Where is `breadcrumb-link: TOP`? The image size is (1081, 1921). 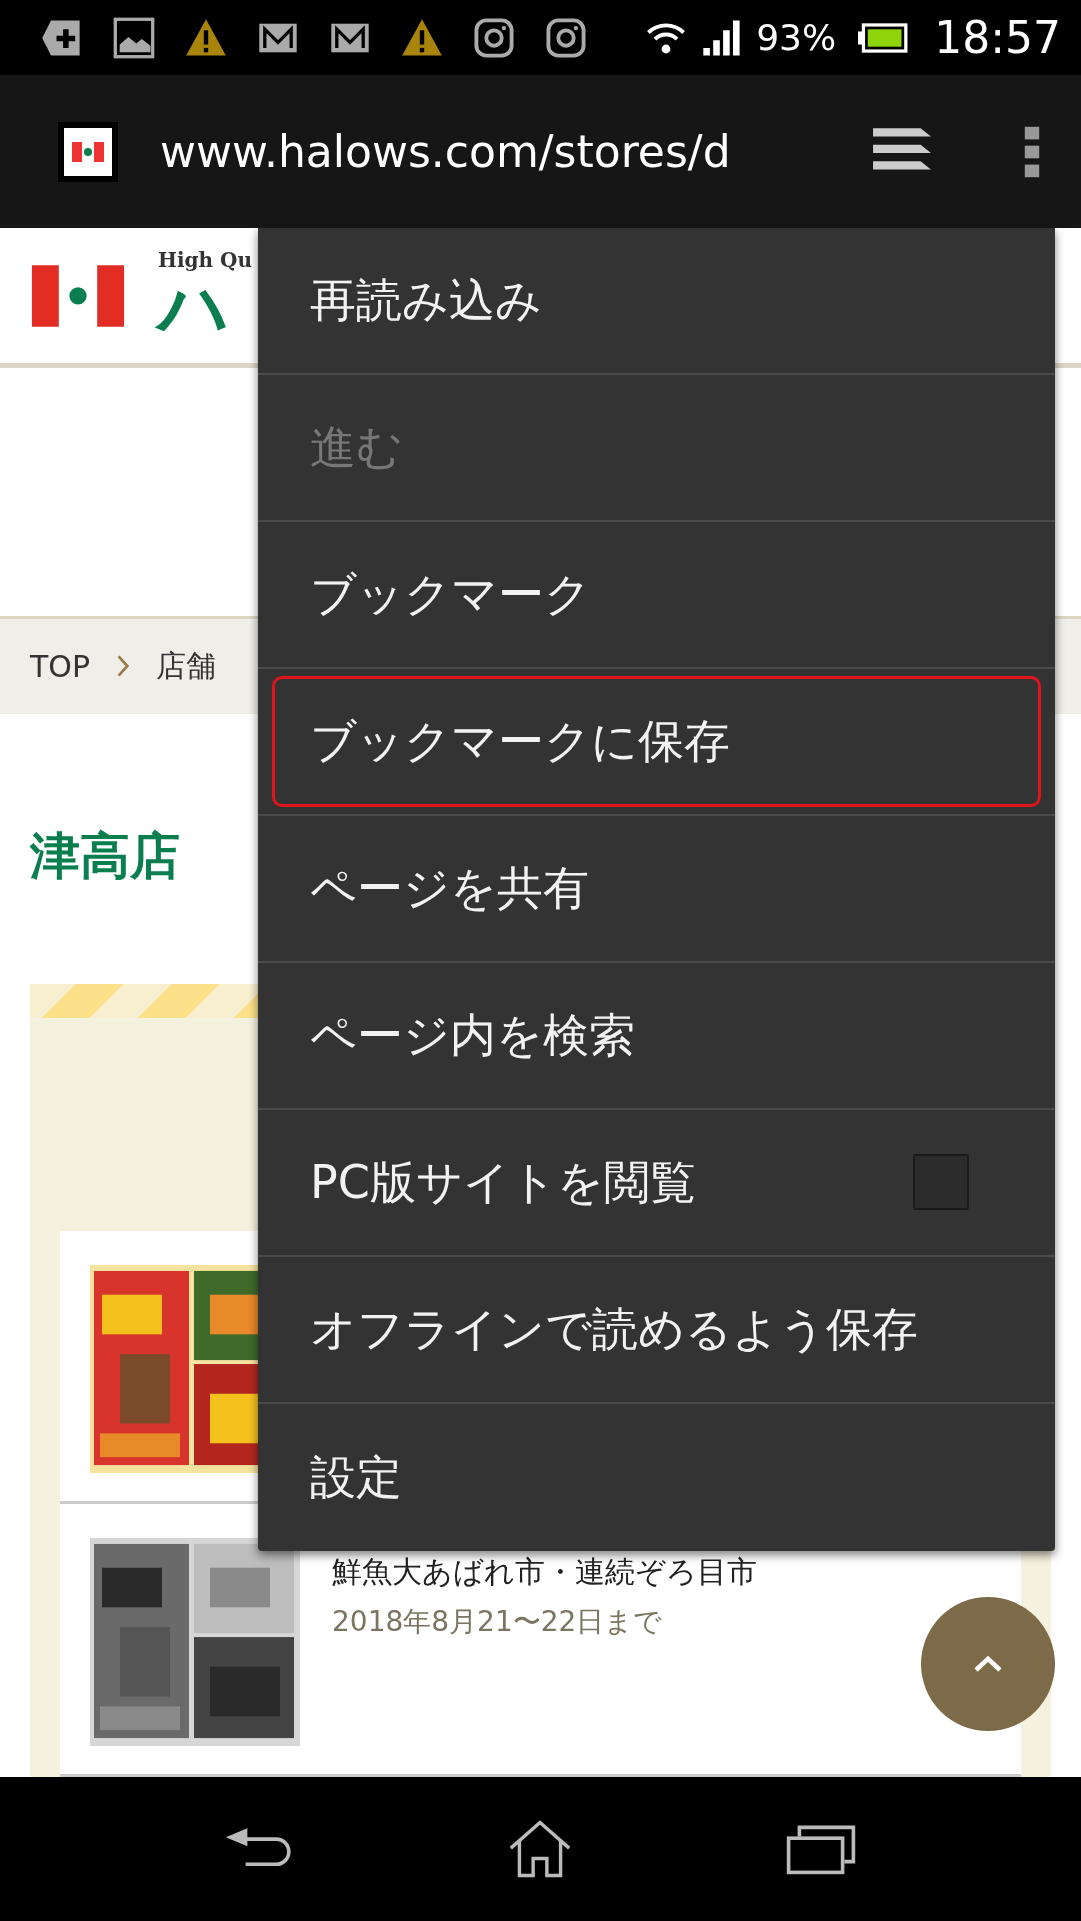
breadcrumb-link: TOP is located at coordinates (60, 666).